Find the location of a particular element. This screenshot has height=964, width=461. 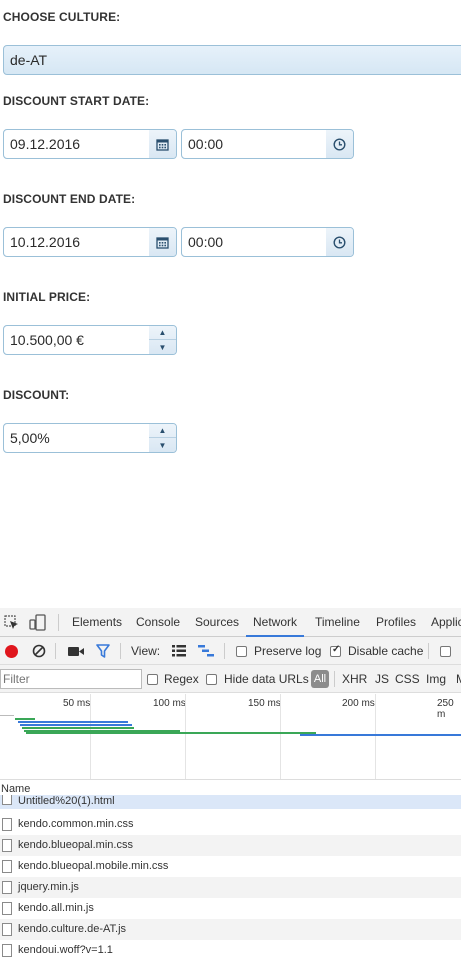

price-spinner: ▲ ▼ is located at coordinates (162, 340).